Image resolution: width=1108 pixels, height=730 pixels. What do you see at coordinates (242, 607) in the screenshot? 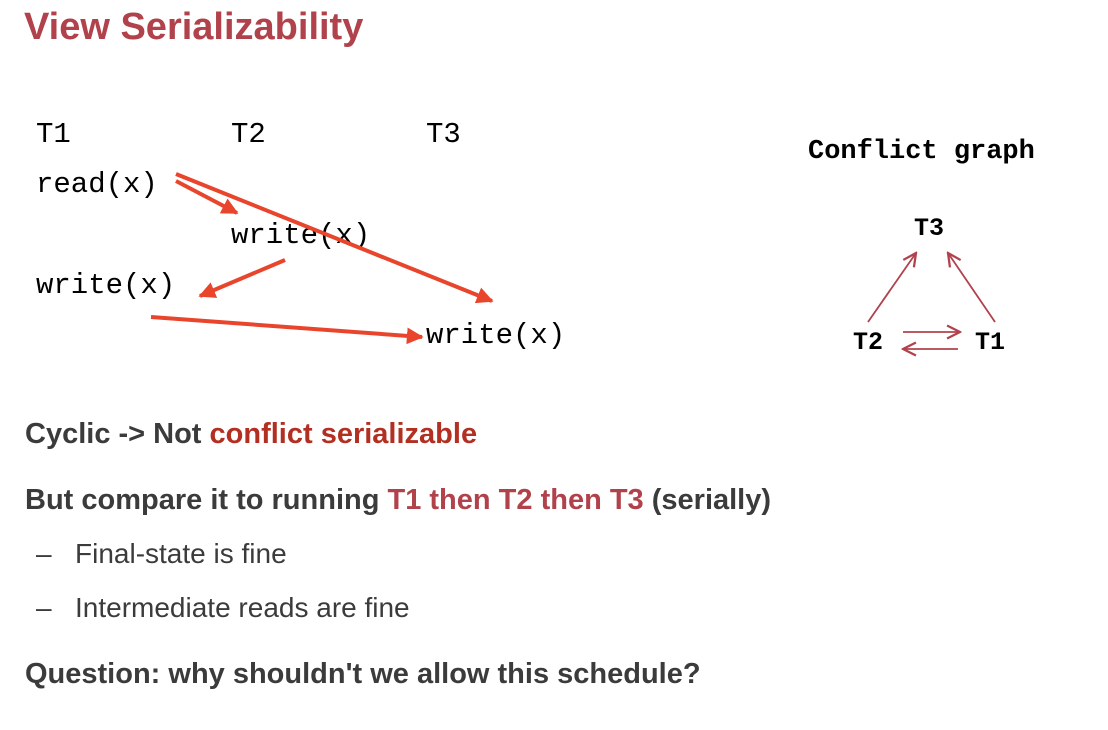
I see `bullet-text-intermediate-reads: Intermediate reads are fine` at bounding box center [242, 607].